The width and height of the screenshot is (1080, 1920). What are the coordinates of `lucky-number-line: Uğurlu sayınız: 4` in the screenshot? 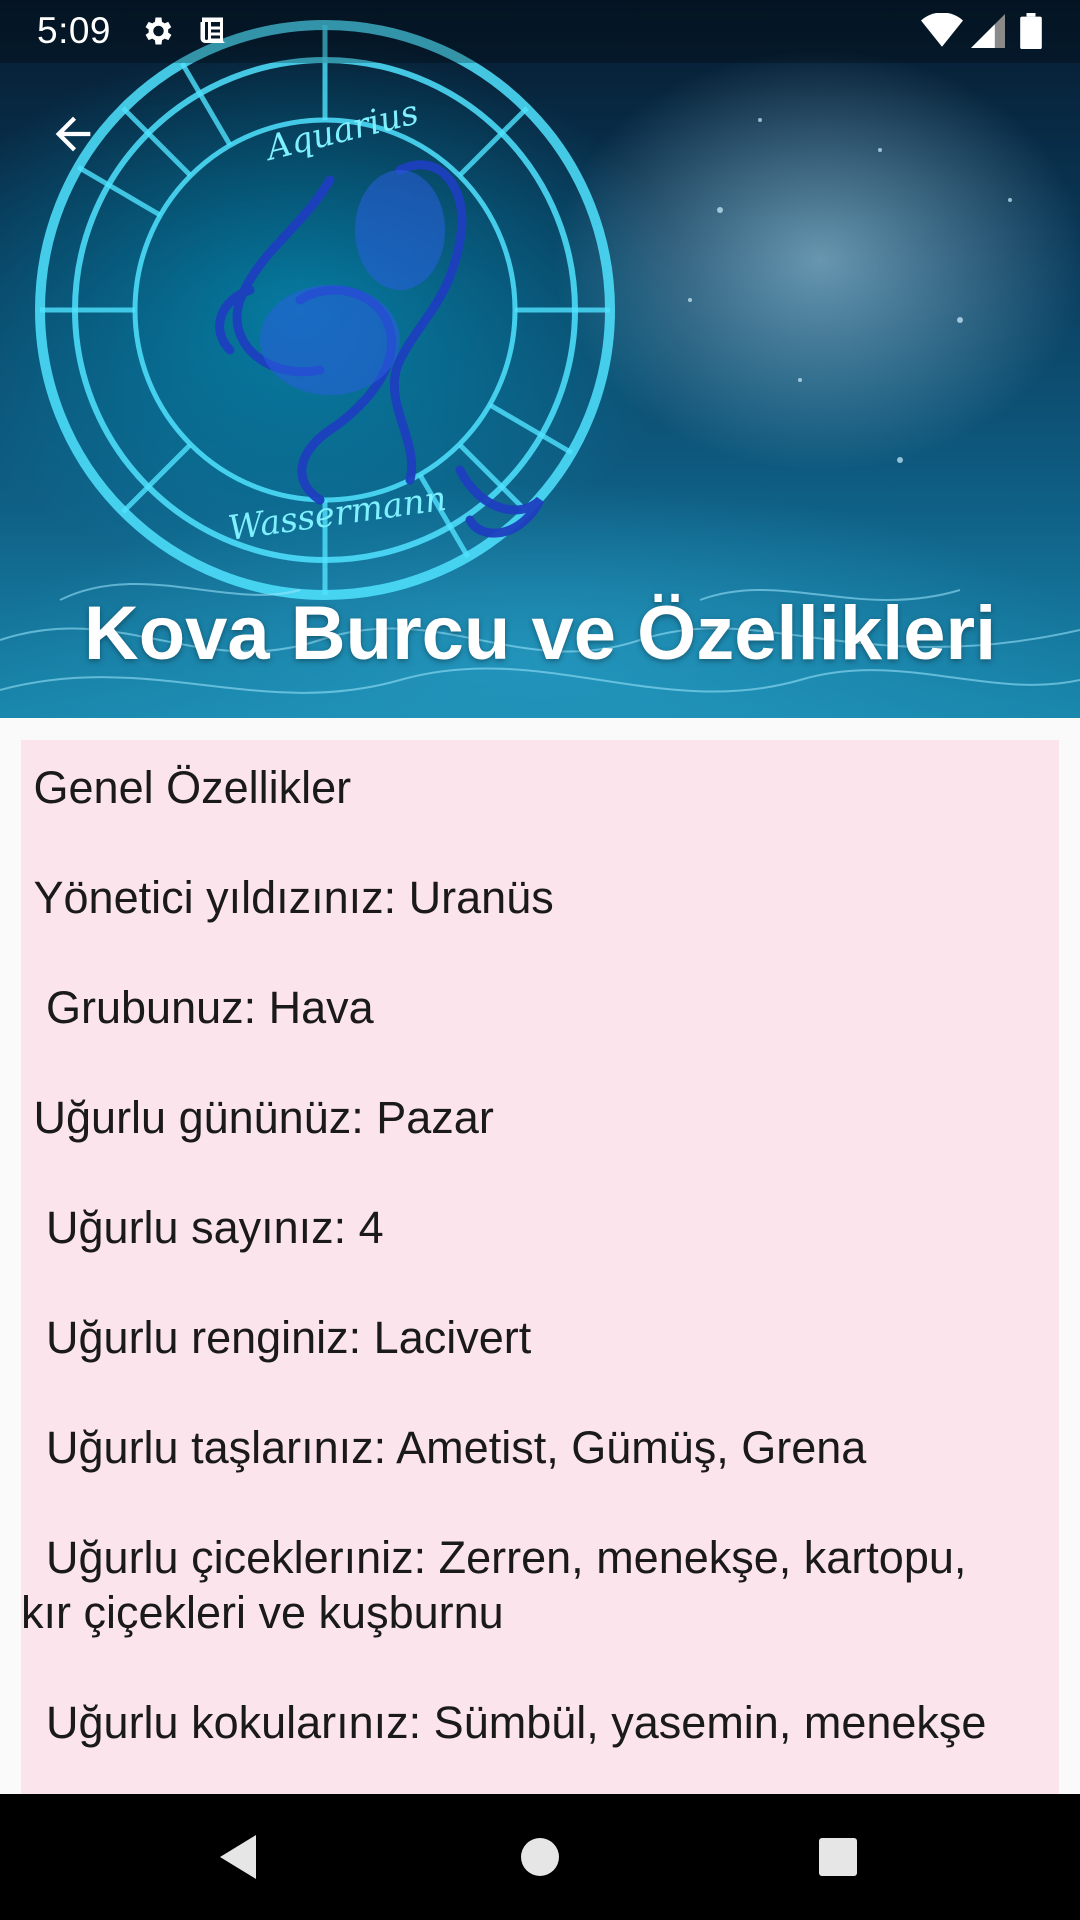 It's located at (202, 1227).